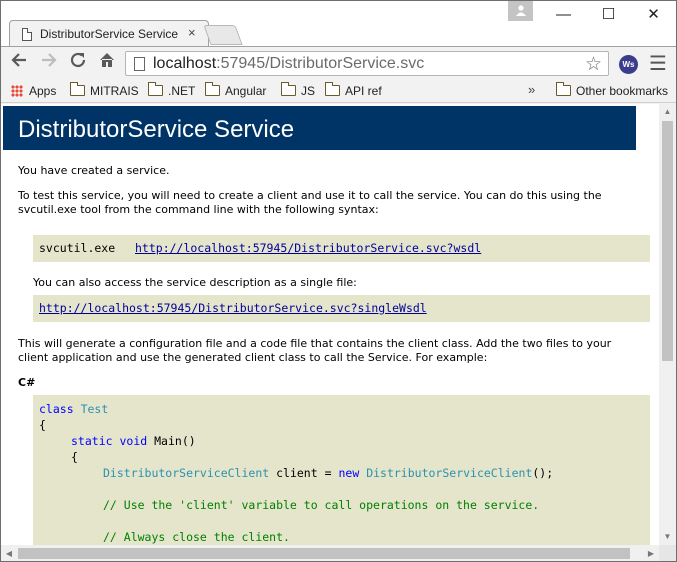 The image size is (677, 562). Describe the element at coordinates (298, 91) in the screenshot. I see `bookmark-folder: JS` at that location.